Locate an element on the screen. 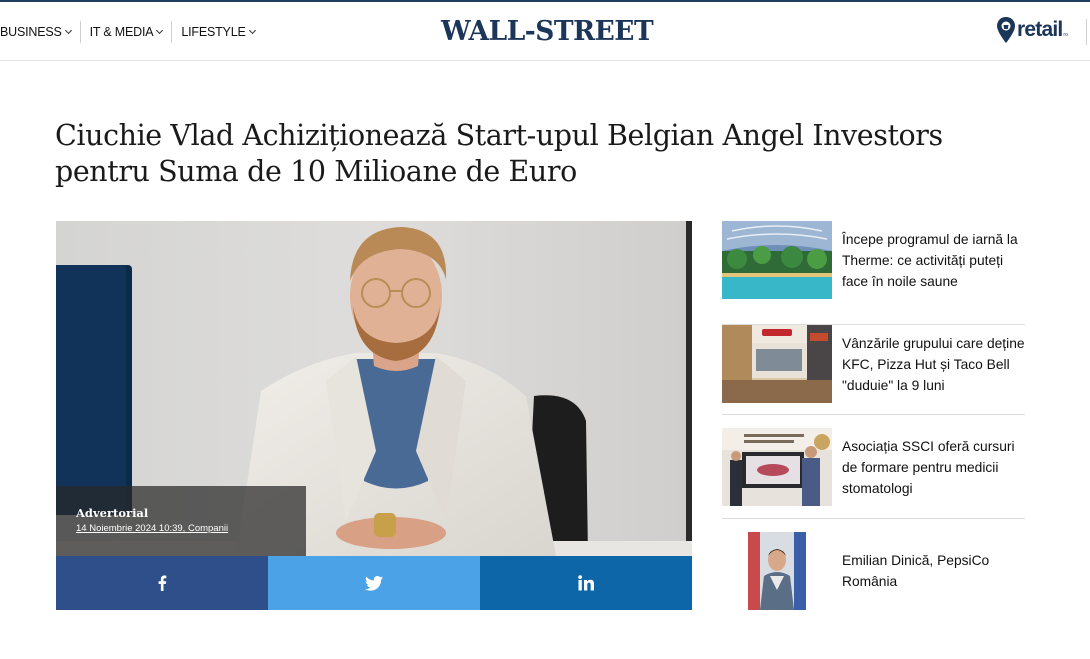 The image size is (1090, 659). restaurant-image is located at coordinates (777, 364).